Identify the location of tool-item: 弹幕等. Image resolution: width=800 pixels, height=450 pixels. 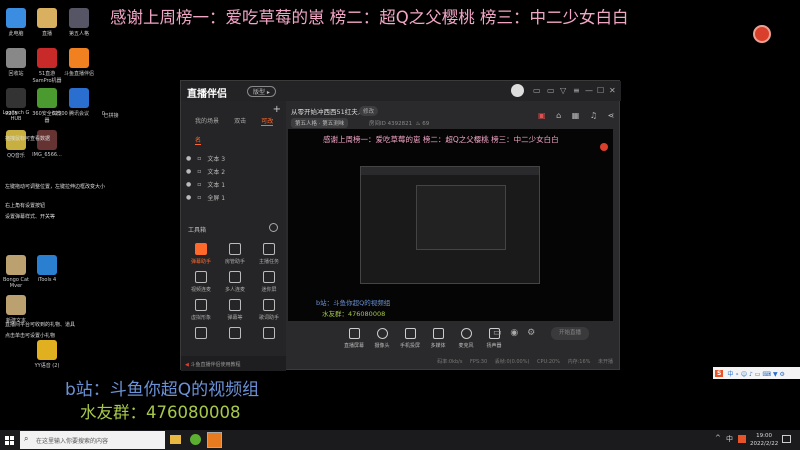
(235, 310).